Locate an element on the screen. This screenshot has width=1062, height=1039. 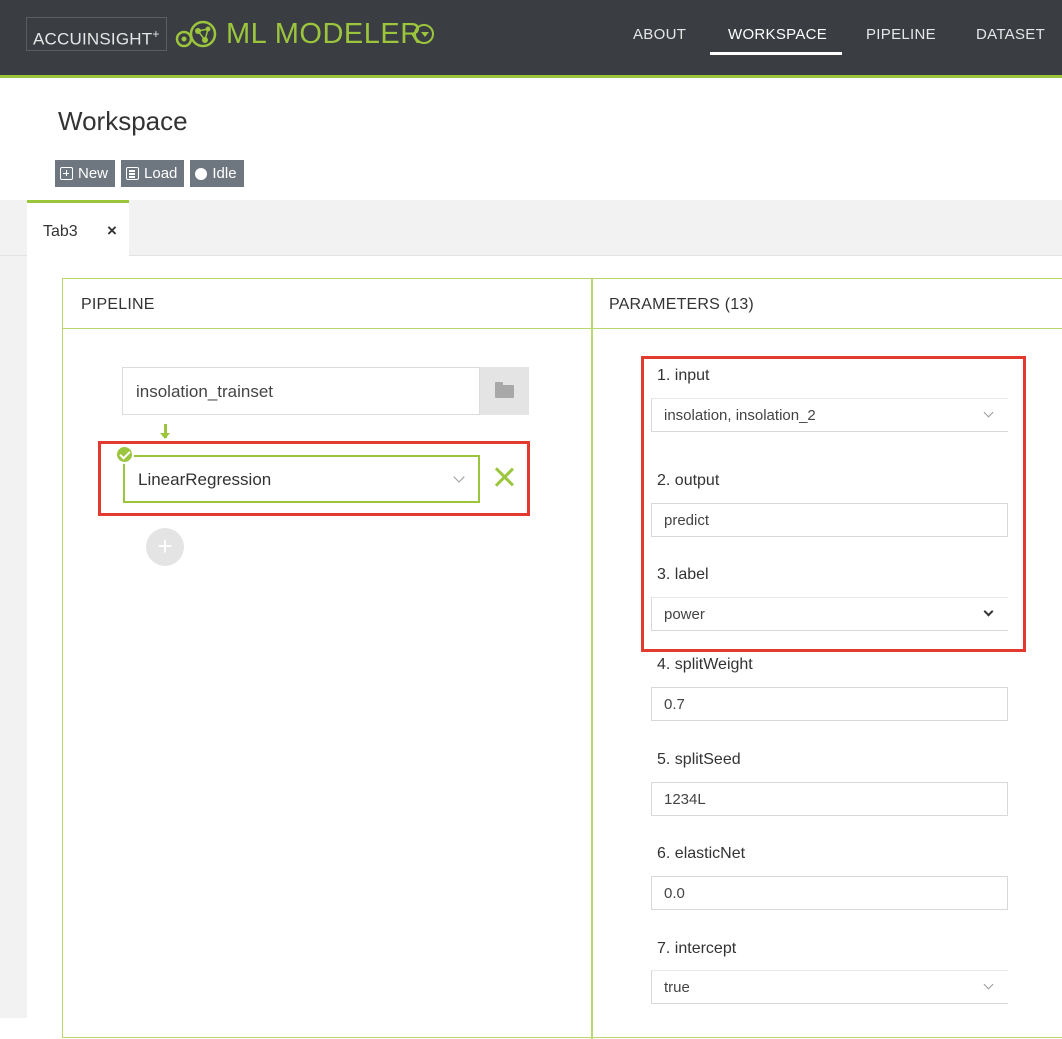
pipeline-header: PIPELINE is located at coordinates (118, 304).